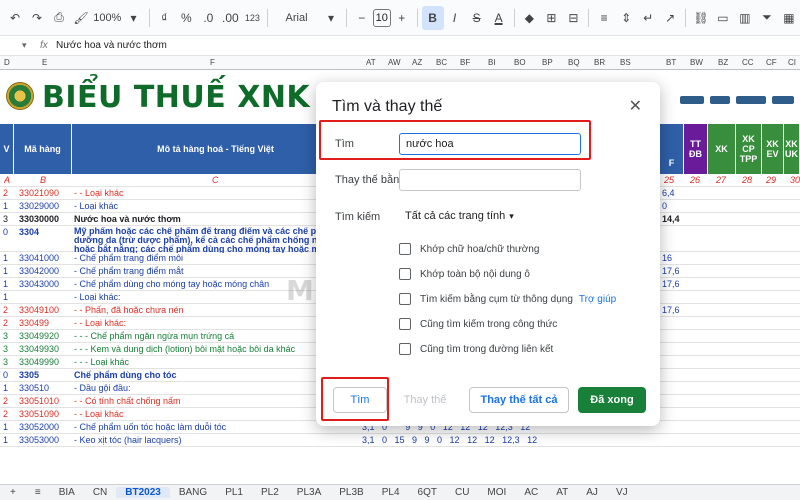  Describe the element at coordinates (38, 492) in the screenshot. I see `all-sheets-icon: ≡` at that location.